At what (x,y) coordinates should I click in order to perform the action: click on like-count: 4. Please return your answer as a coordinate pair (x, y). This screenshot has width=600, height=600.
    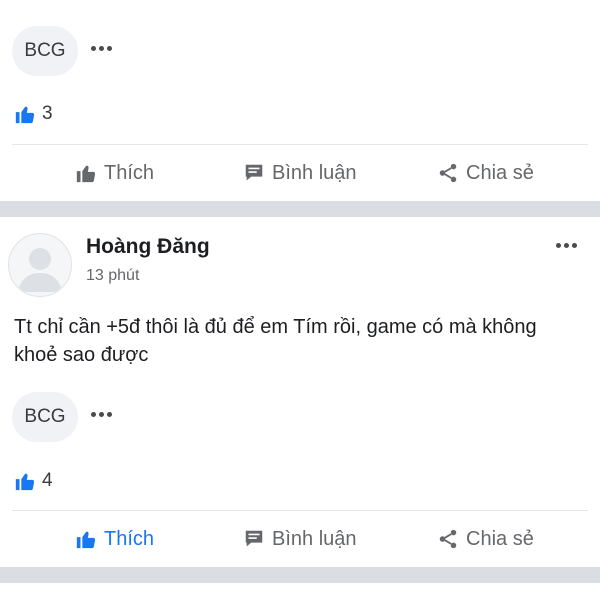
    Looking at the image, I should click on (47, 480).